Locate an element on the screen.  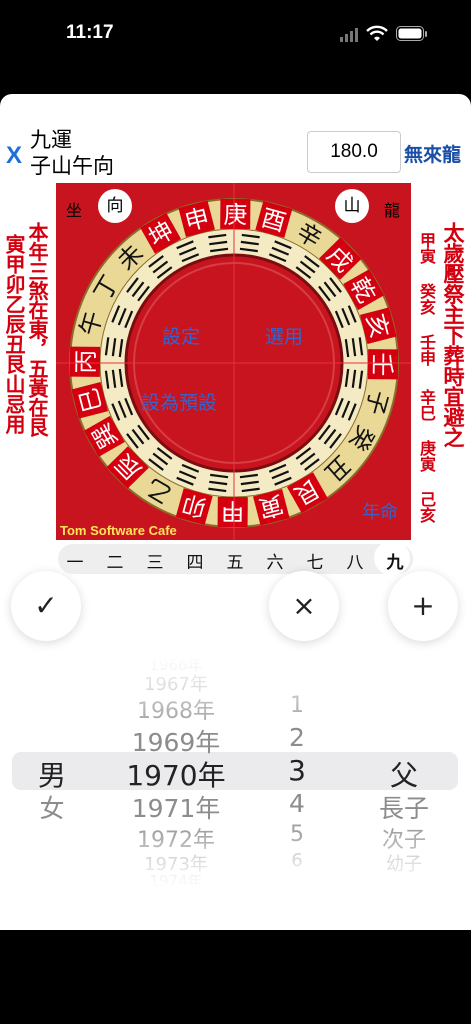
ring-char: 甲 is located at coordinates (232, 512).